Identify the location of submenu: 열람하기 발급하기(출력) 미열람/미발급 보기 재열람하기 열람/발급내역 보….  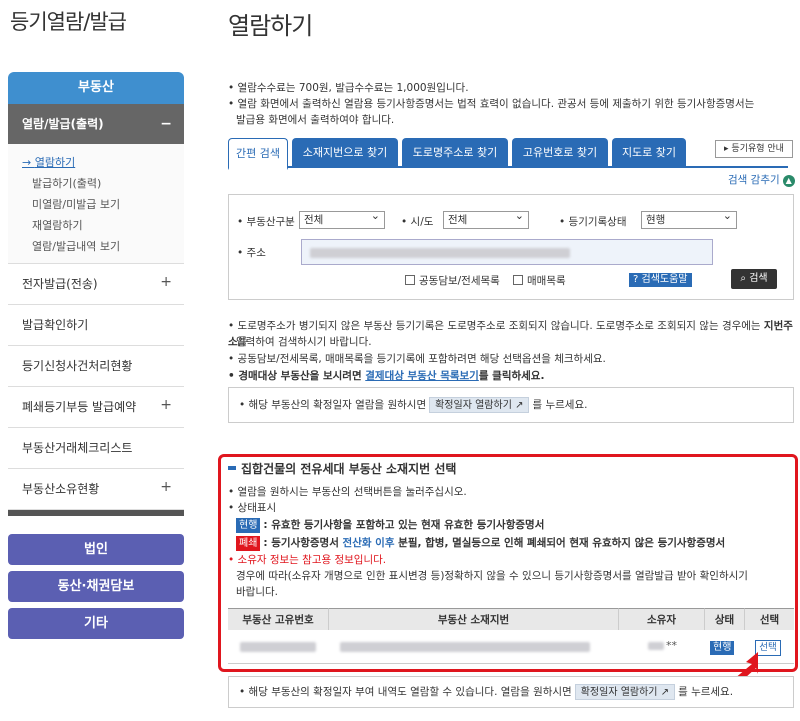
(96, 204).